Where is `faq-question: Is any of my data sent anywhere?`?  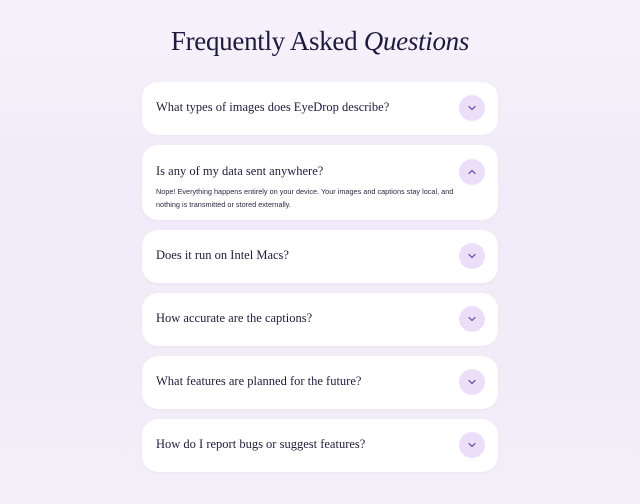
faq-question: Is any of my data sent anywhere? is located at coordinates (240, 171).